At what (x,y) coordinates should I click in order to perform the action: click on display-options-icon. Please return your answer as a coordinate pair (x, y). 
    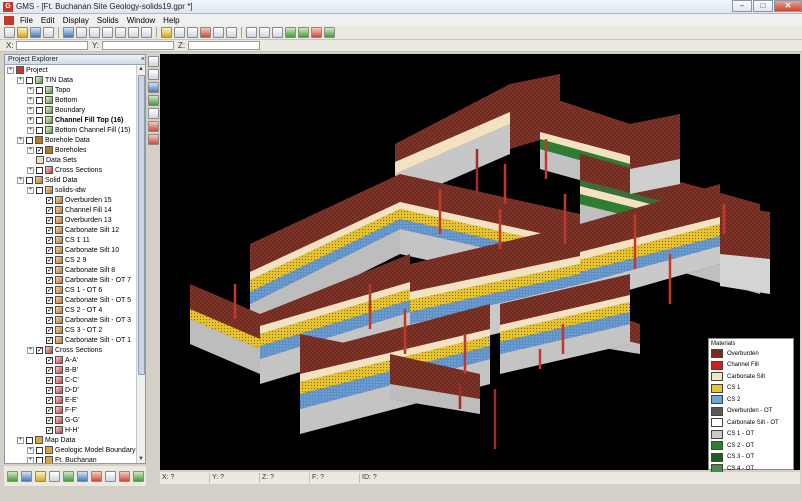
    Looking at the image, I should click on (166, 32).